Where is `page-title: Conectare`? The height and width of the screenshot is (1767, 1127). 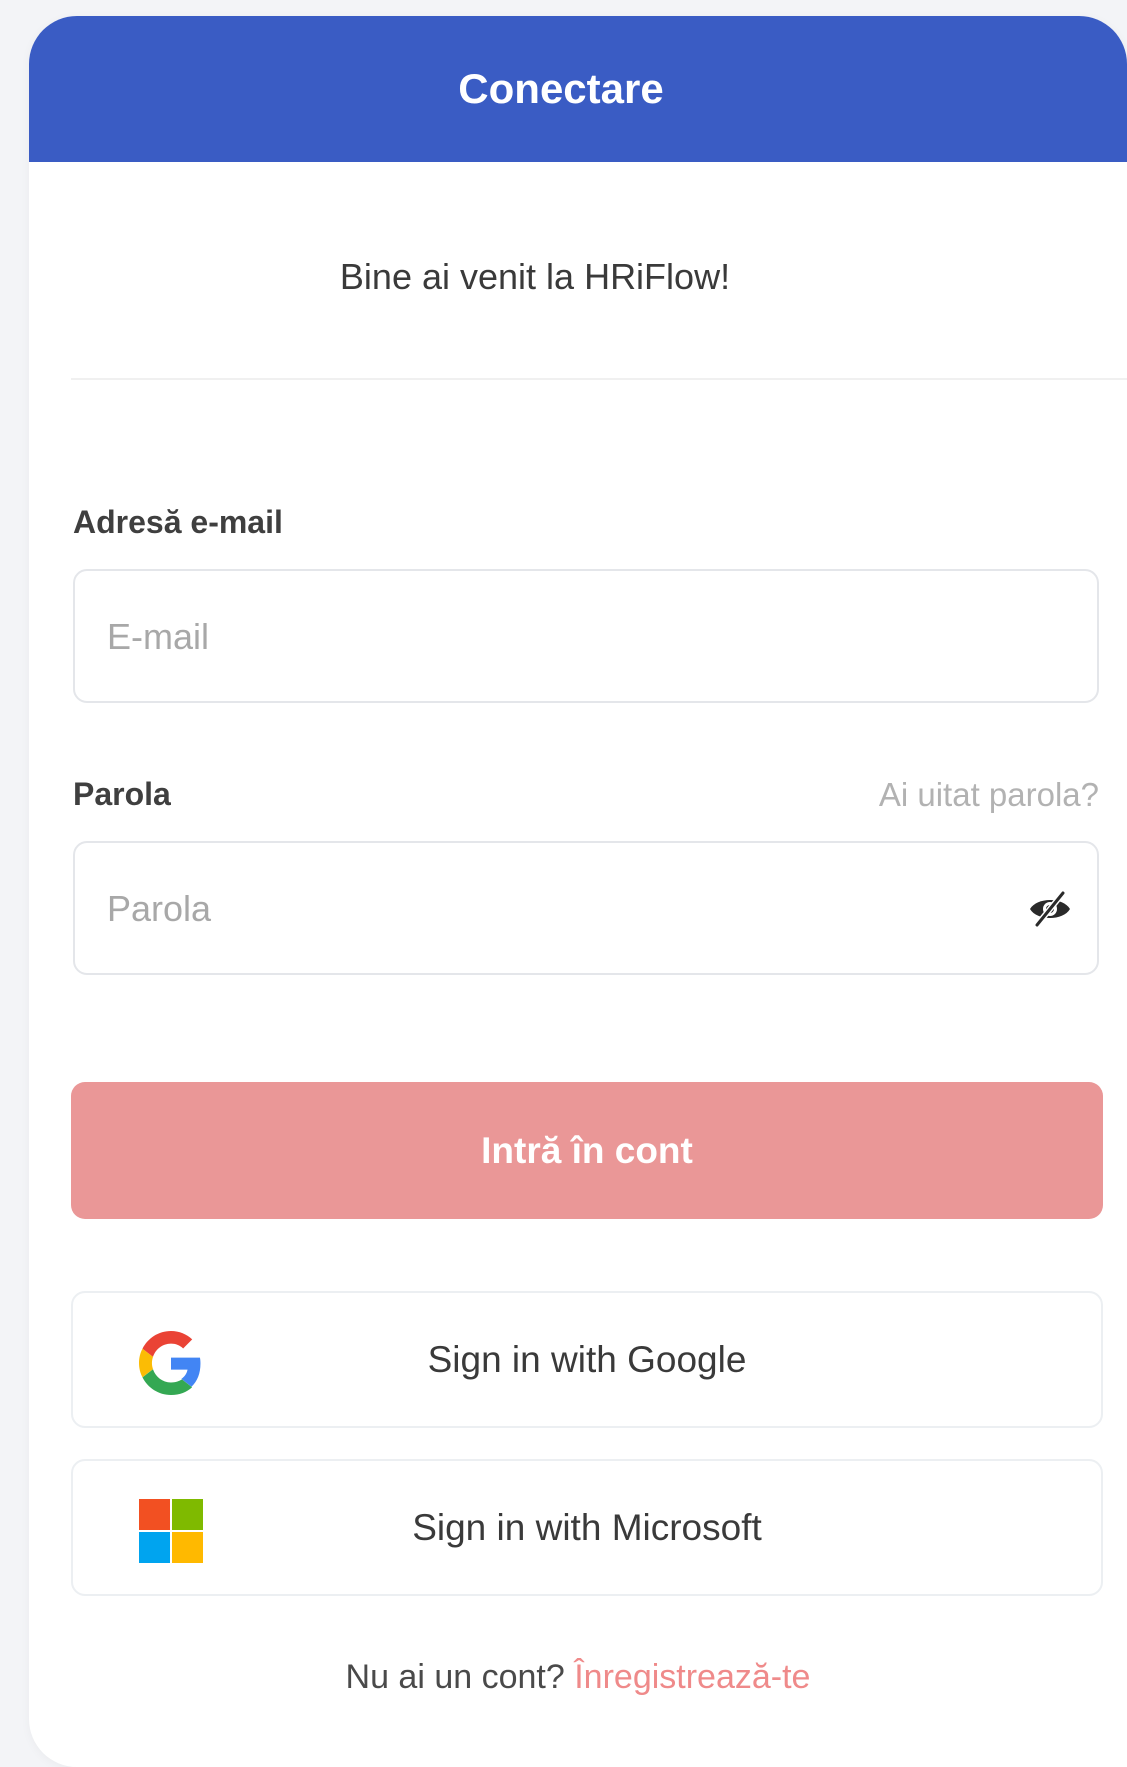
page-title: Conectare is located at coordinates (561, 88).